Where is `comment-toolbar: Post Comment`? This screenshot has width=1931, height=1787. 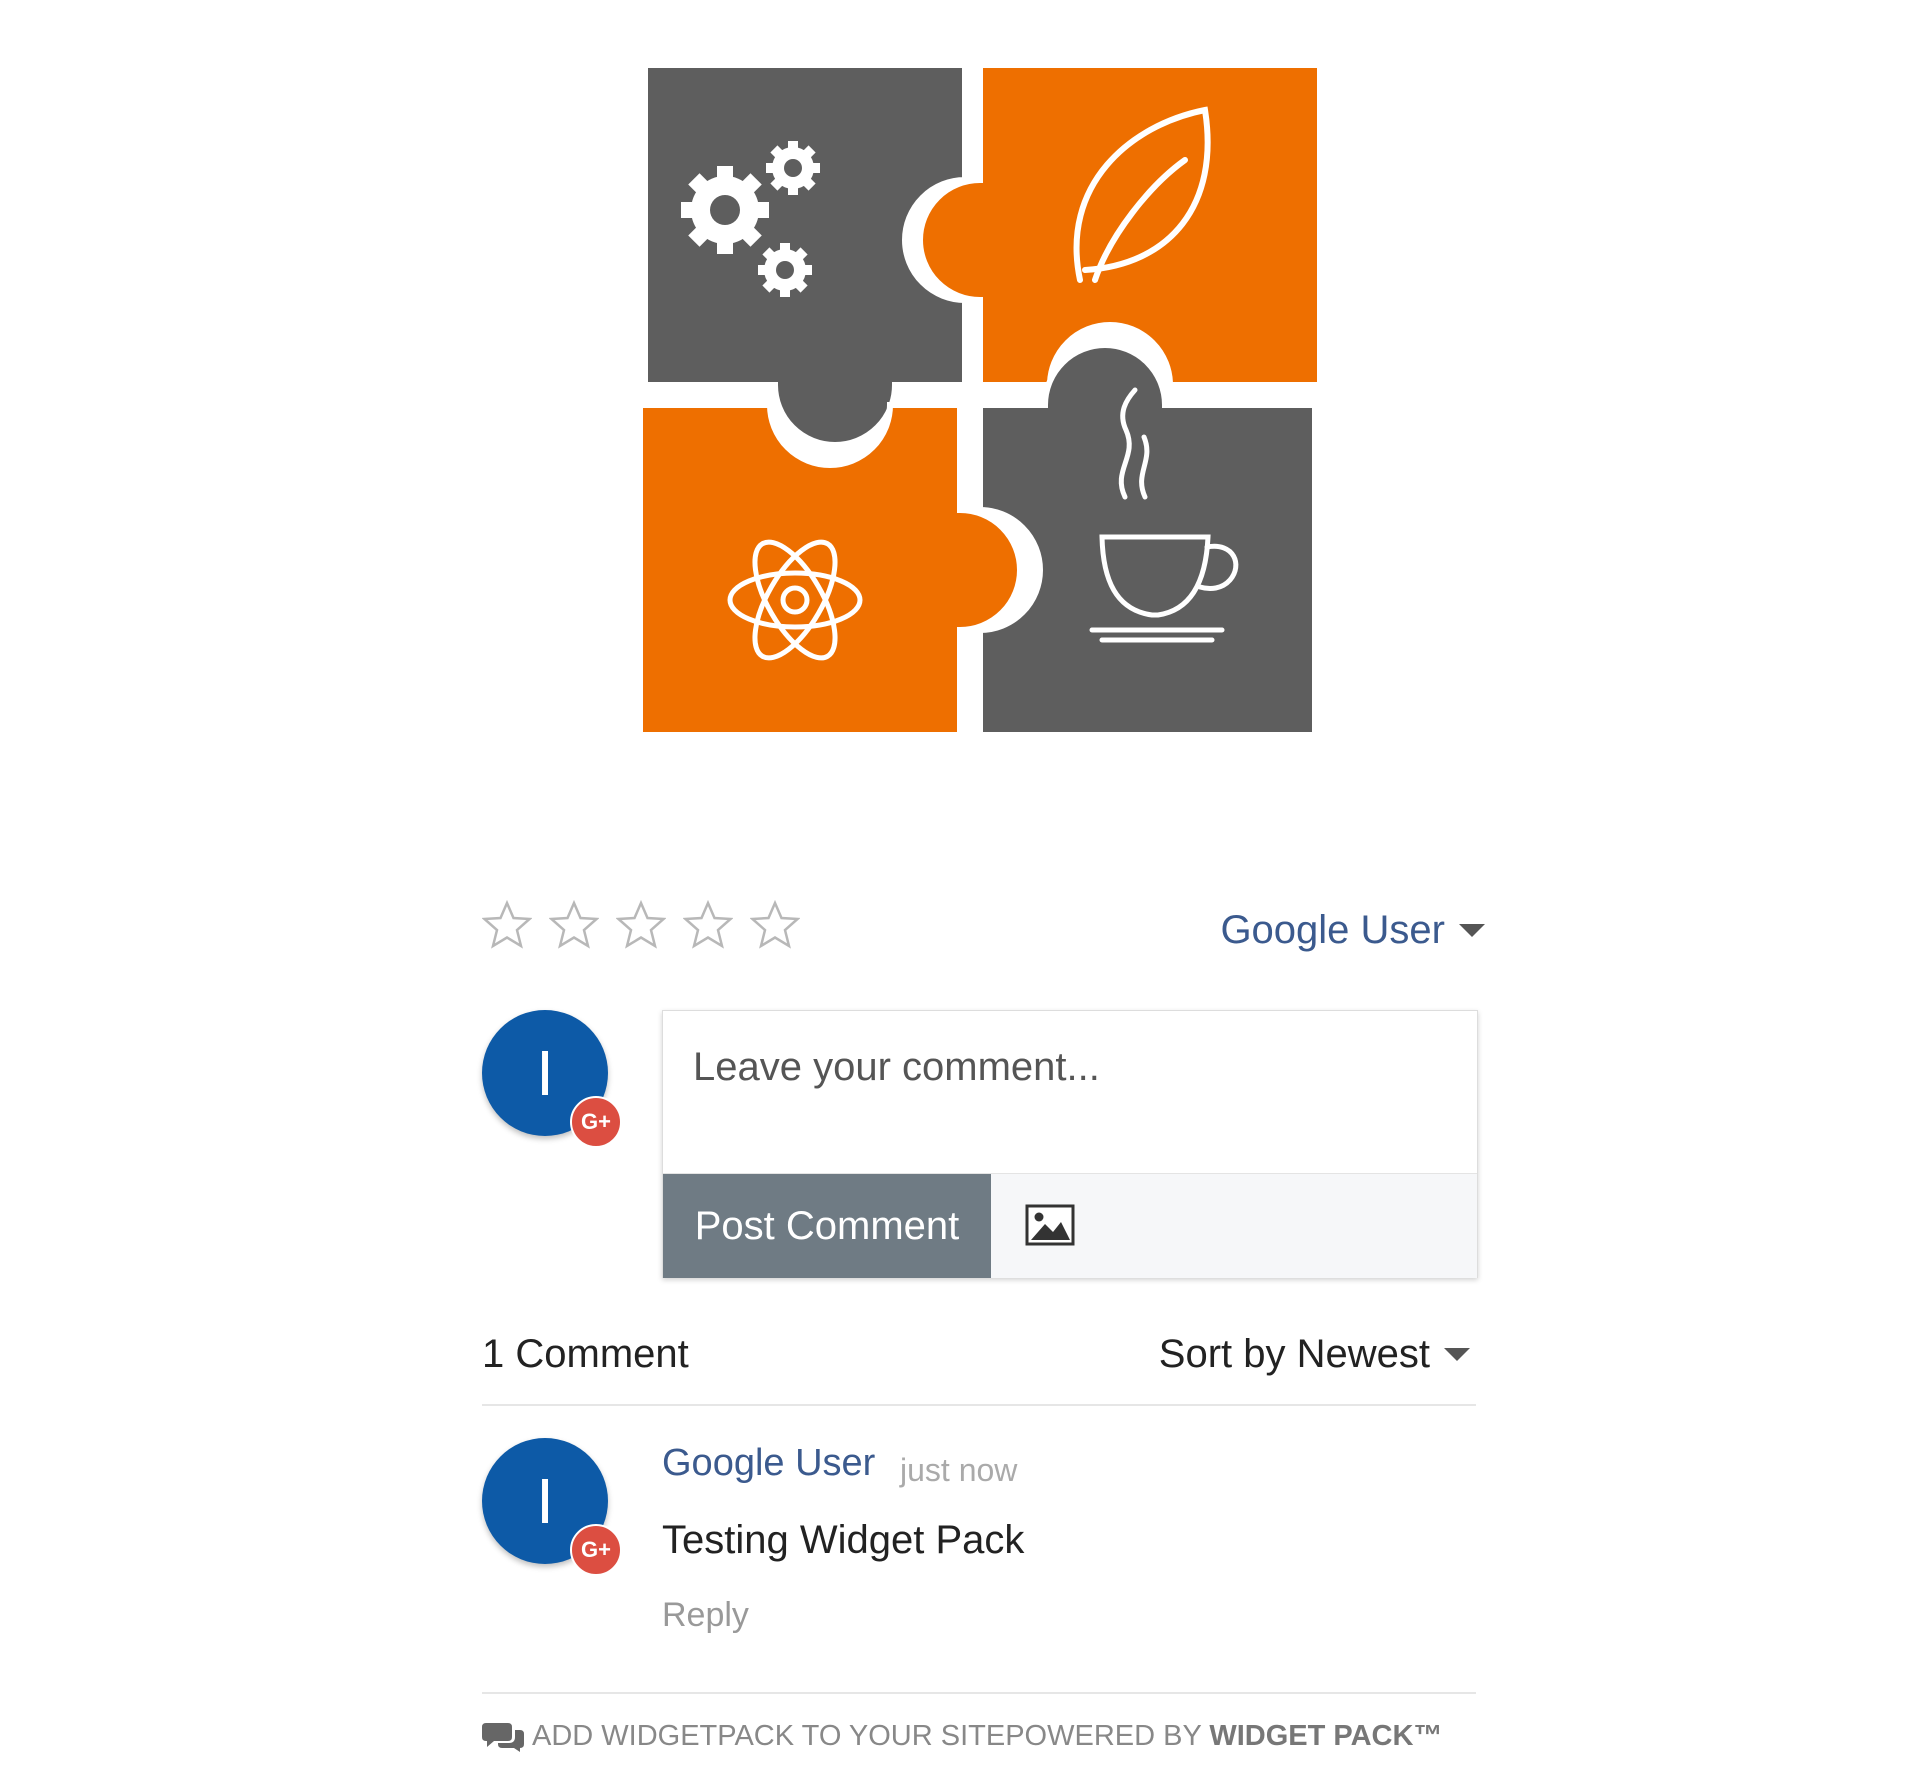 comment-toolbar: Post Comment is located at coordinates (1070, 1225).